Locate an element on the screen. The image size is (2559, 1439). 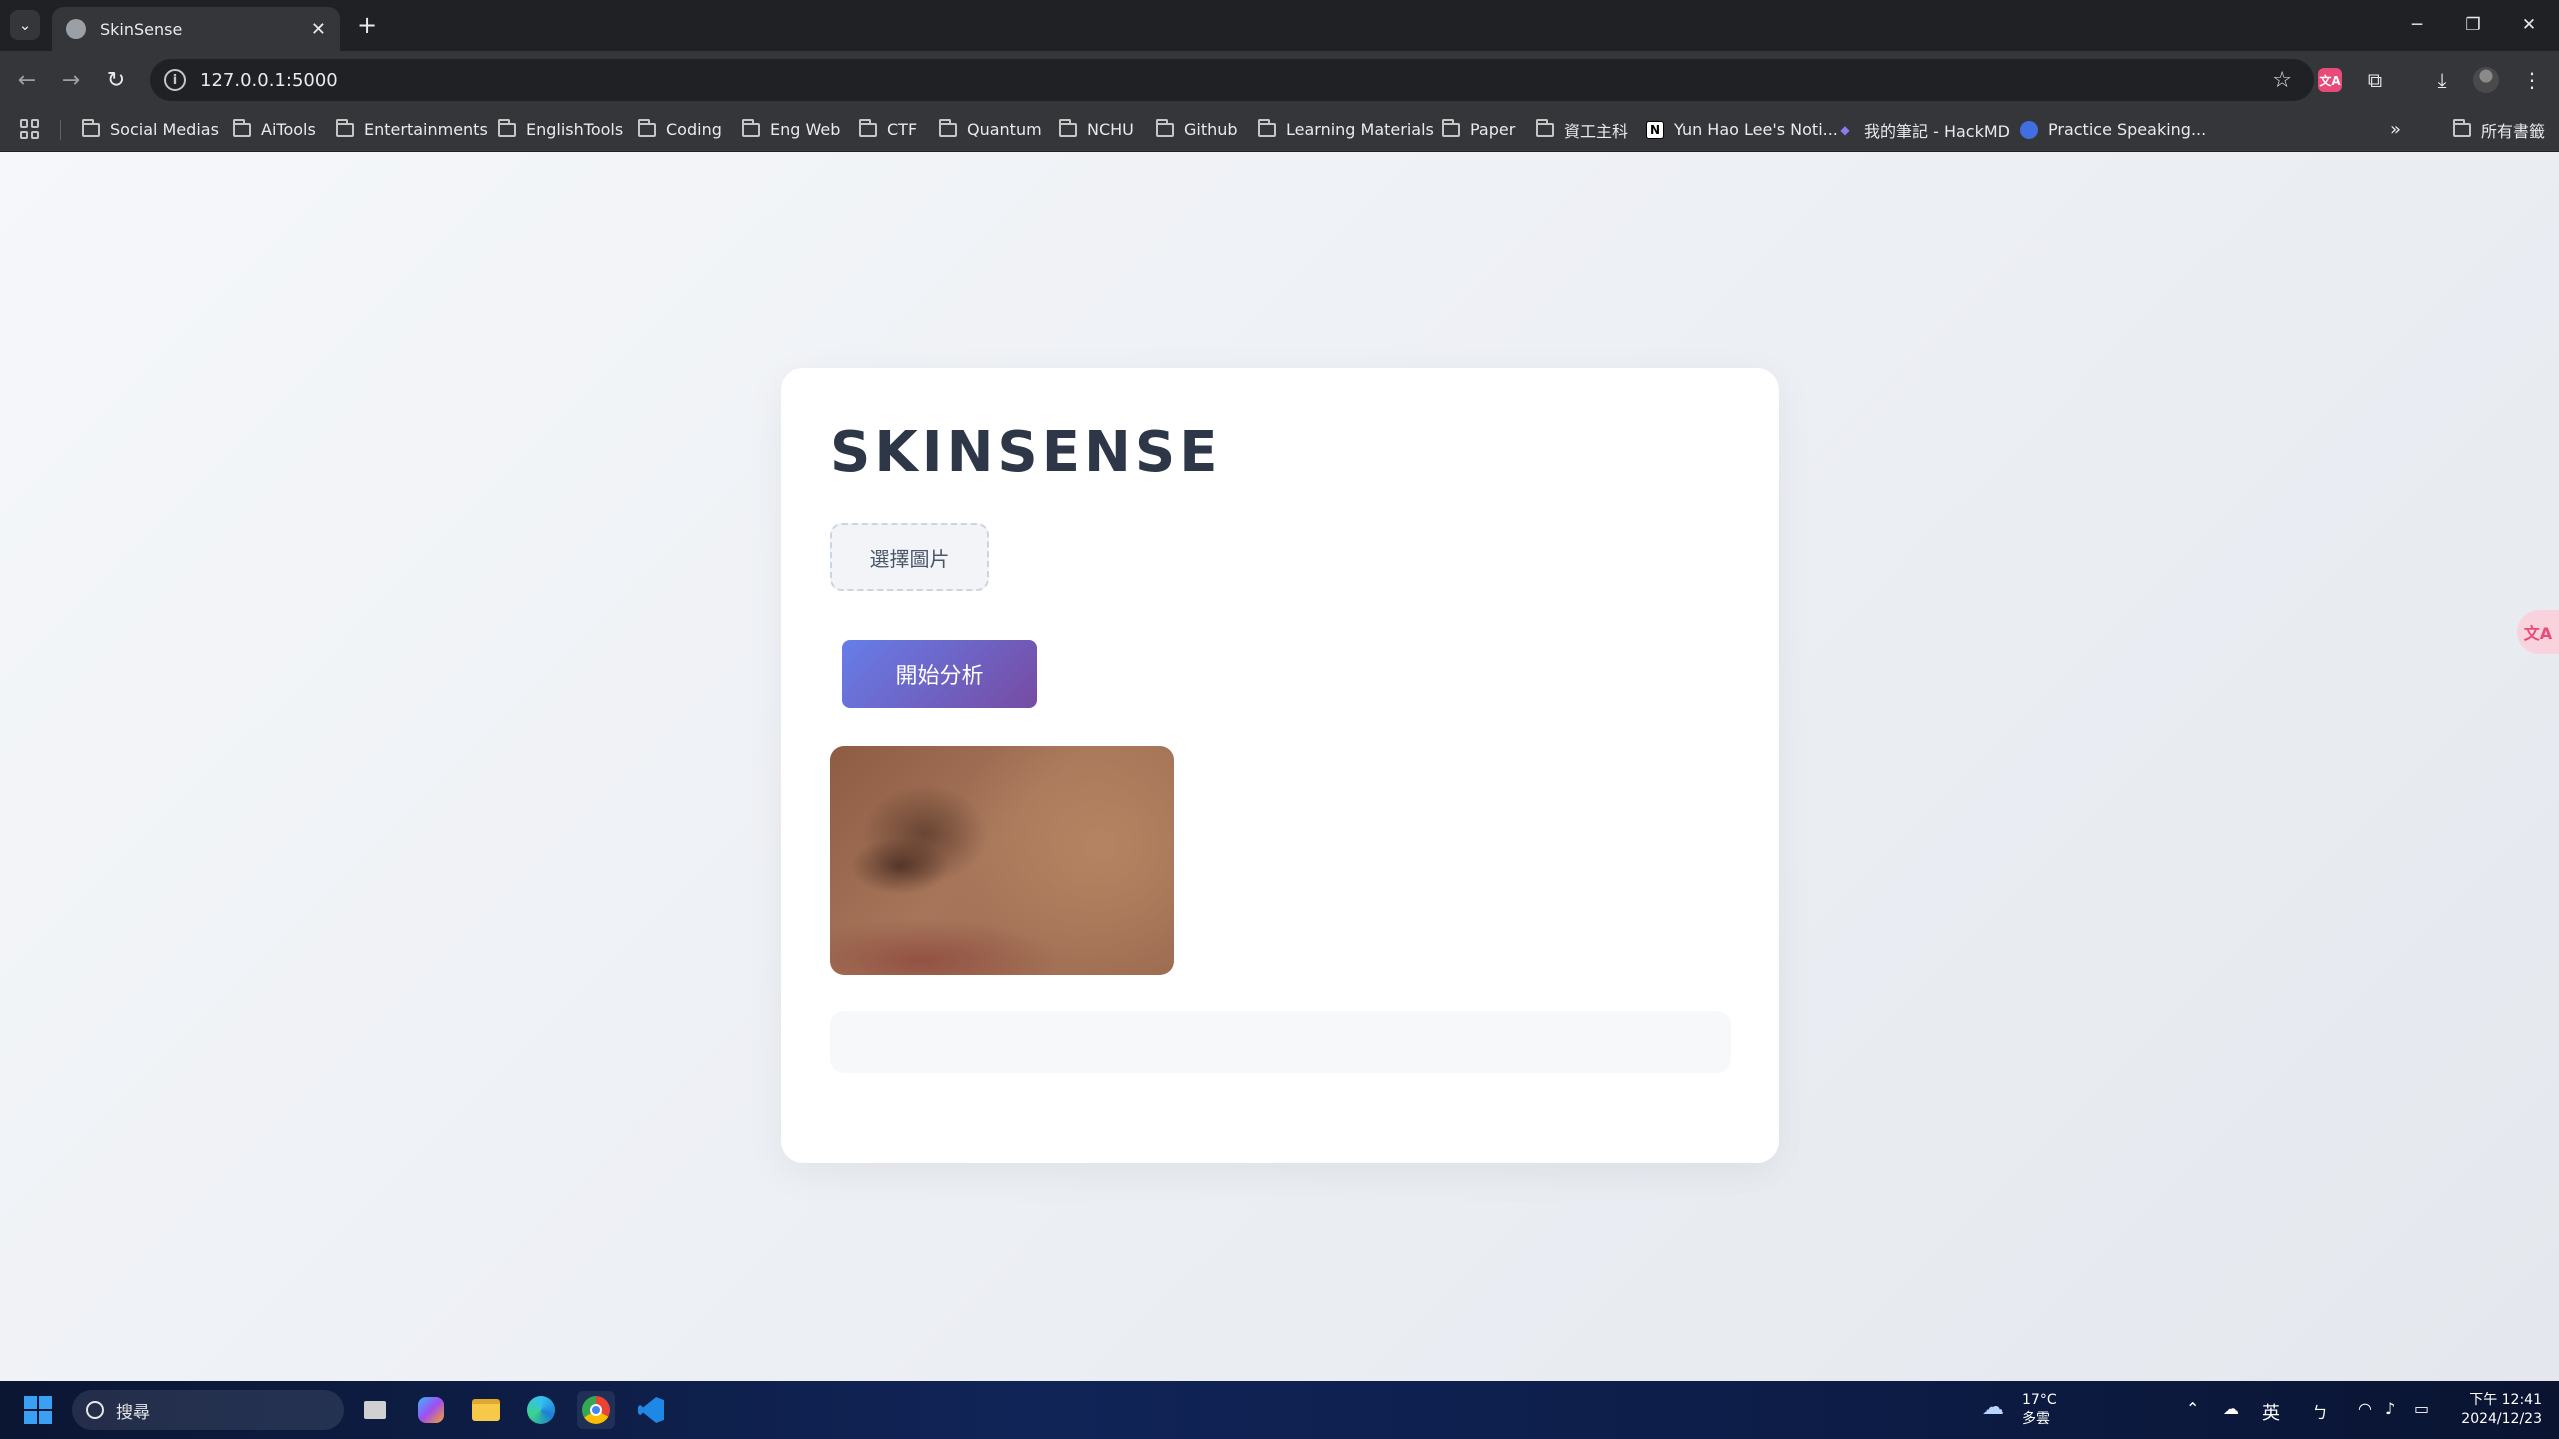
bookmark-folder: Paper is located at coordinates (1478, 129).